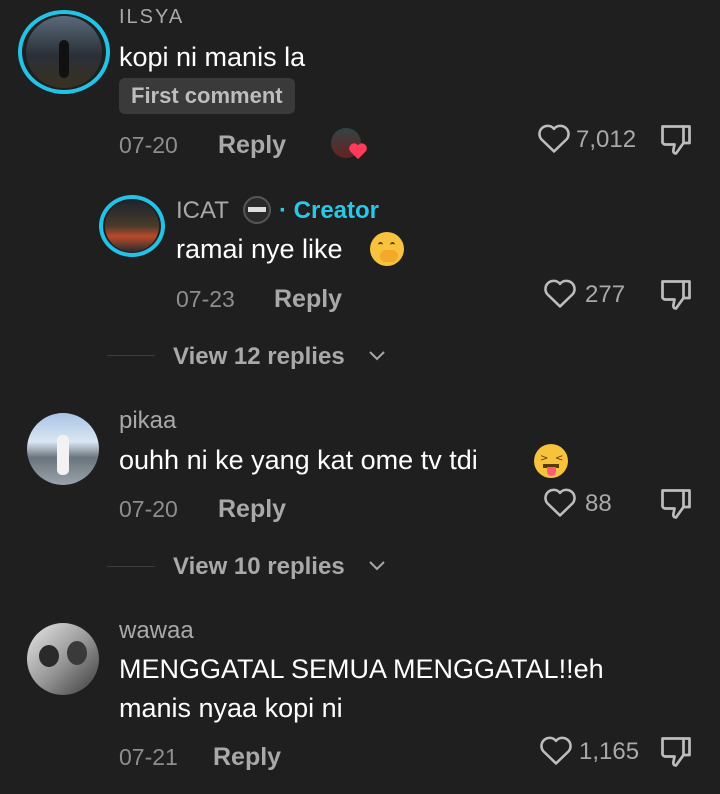 The width and height of the screenshot is (720, 794). I want to click on comment-text: ouhh ni ke yang kat ome tv tdi, so click(298, 460).